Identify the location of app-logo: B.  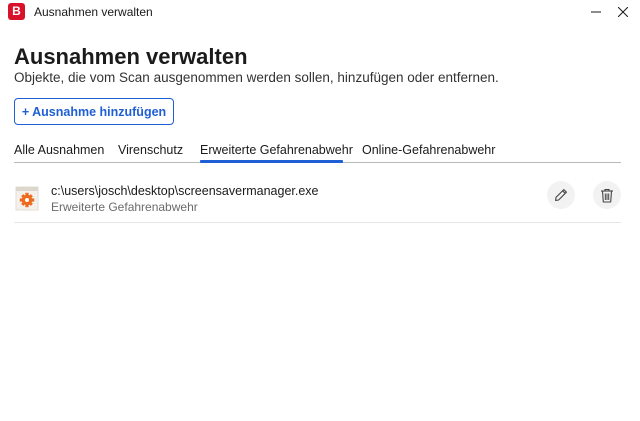
(16, 11).